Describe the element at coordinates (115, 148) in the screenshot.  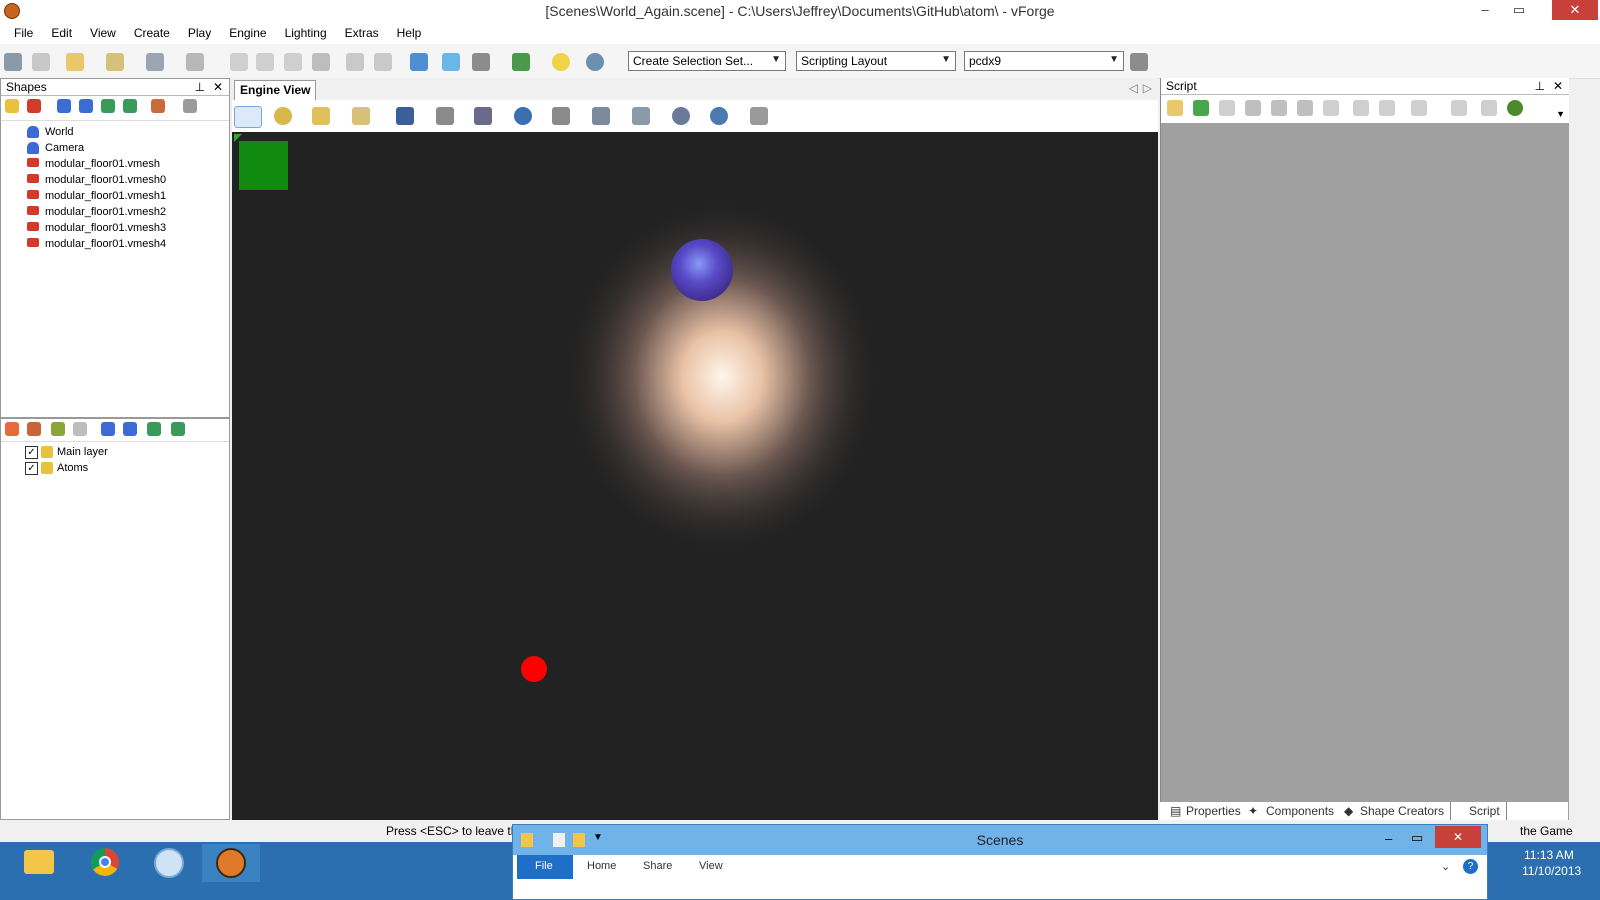
I see `shape-tree-item: Camera` at that location.